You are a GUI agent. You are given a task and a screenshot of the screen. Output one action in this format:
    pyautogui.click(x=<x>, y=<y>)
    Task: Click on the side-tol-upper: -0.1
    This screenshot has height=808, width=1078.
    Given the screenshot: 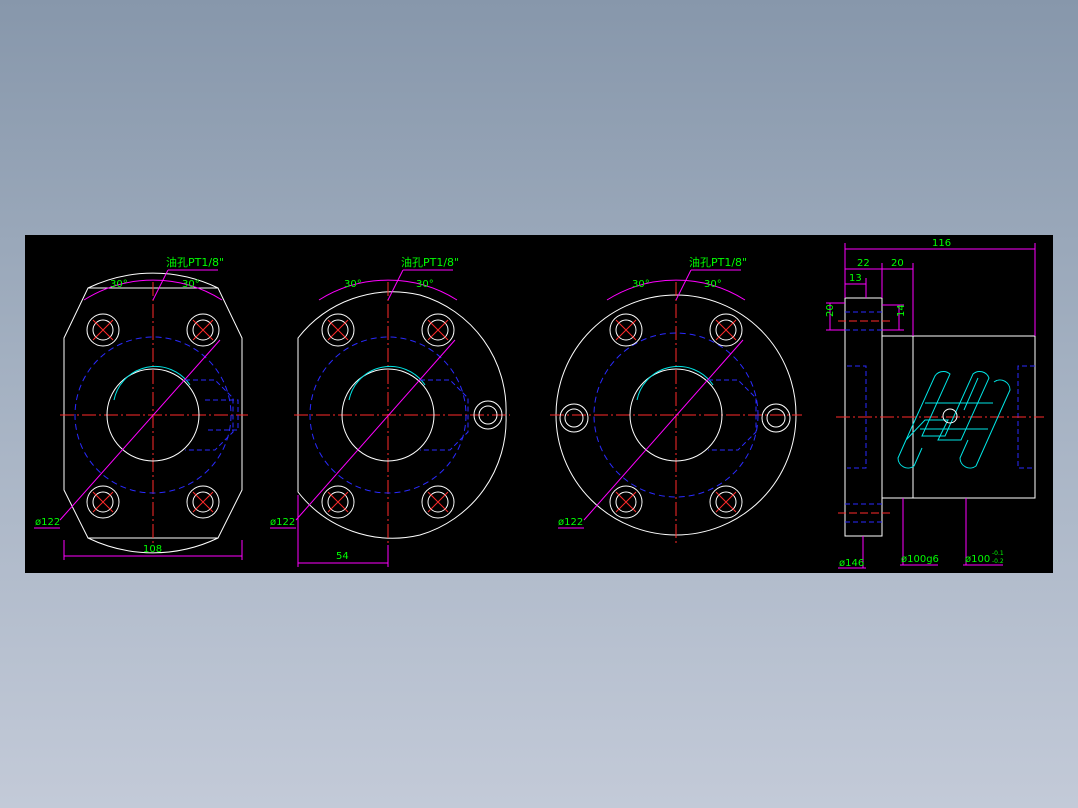 What is the action you would take?
    pyautogui.click(x=998, y=553)
    